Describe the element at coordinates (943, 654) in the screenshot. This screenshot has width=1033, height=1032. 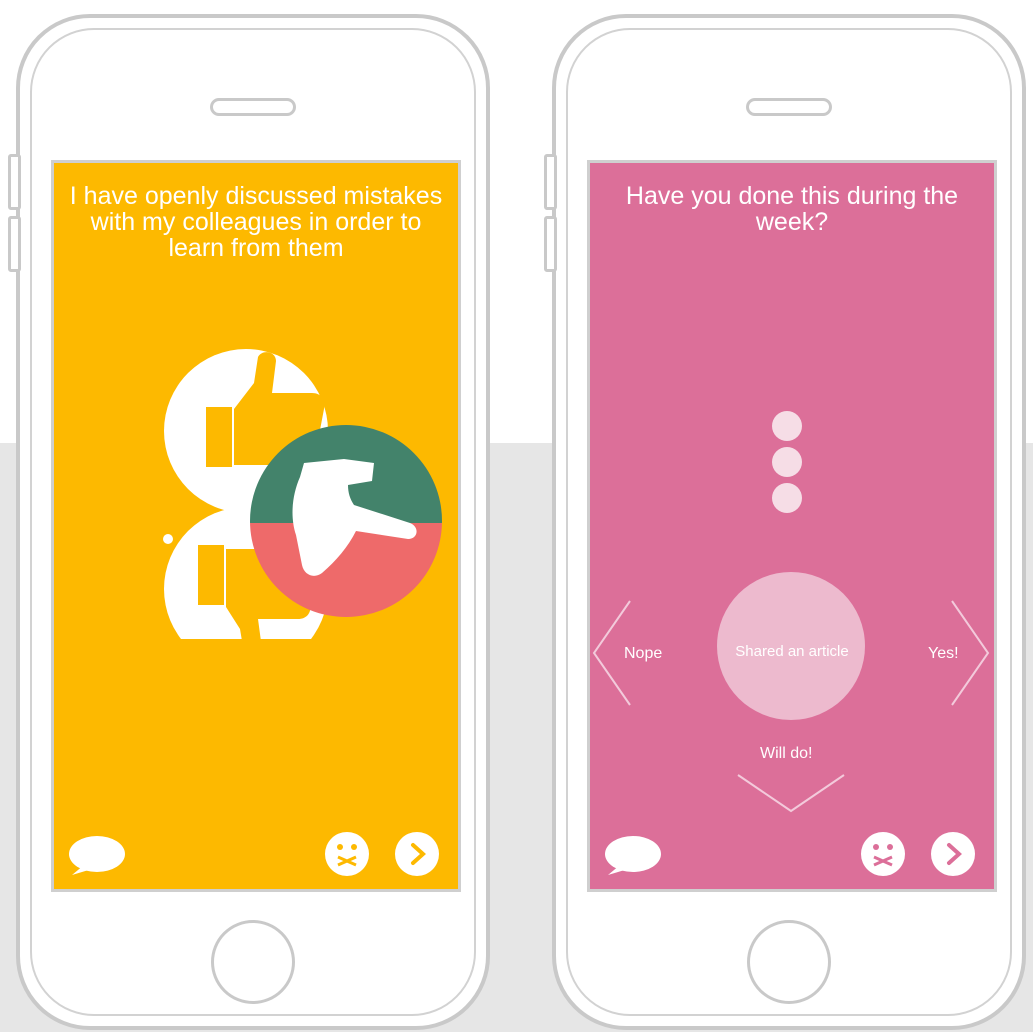
I see `yes-label: Yes!` at that location.